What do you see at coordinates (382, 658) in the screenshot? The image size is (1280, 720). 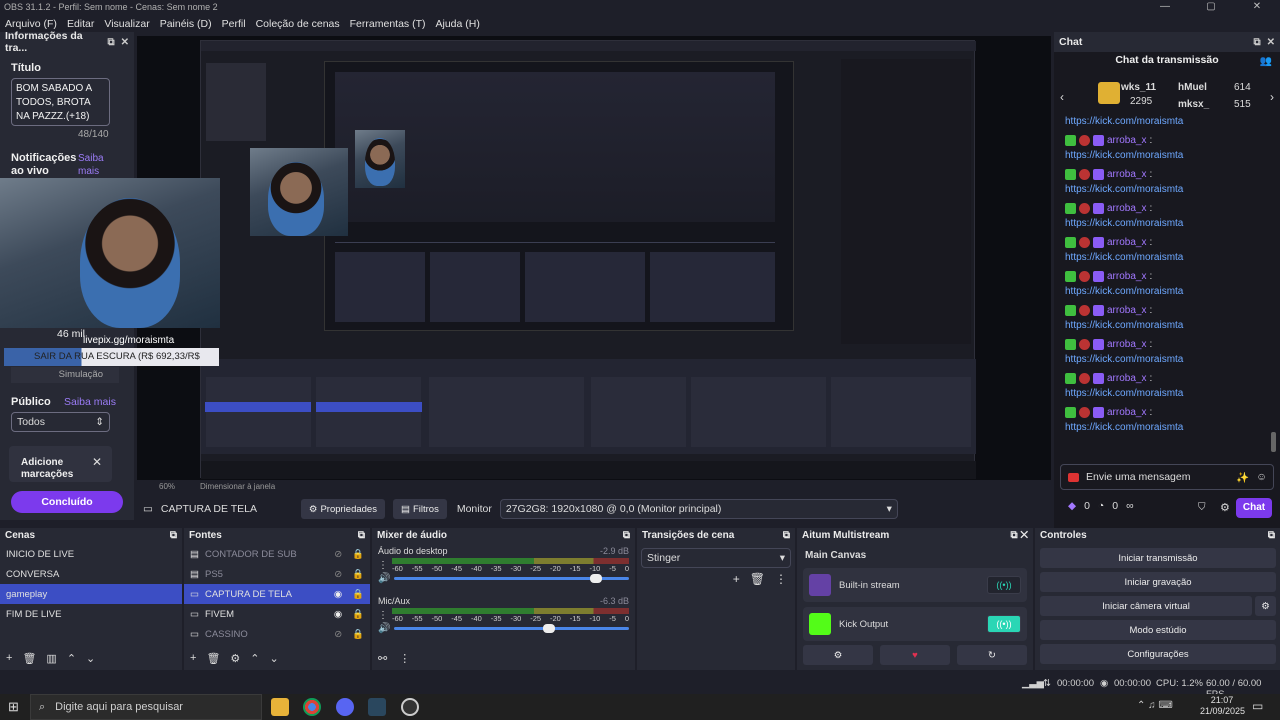 I see `link-icon: ⚯` at bounding box center [382, 658].